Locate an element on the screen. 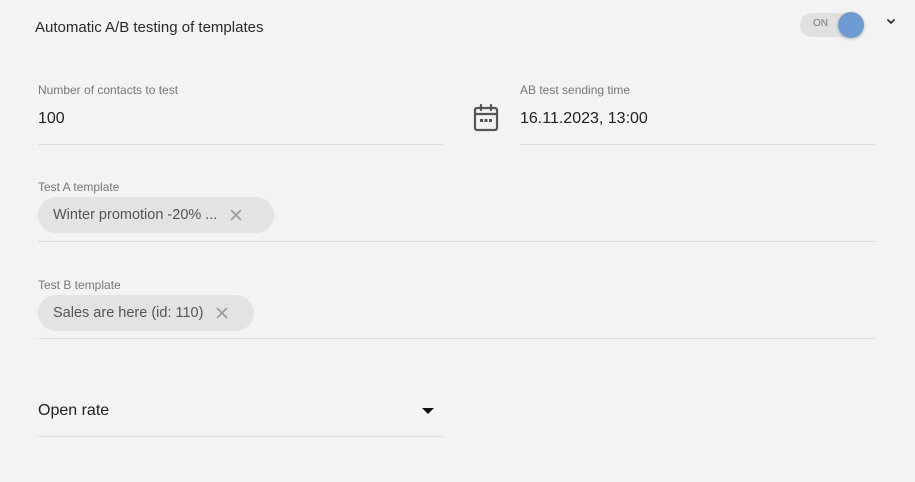 The image size is (915, 482). test-b-underline is located at coordinates (456, 338).